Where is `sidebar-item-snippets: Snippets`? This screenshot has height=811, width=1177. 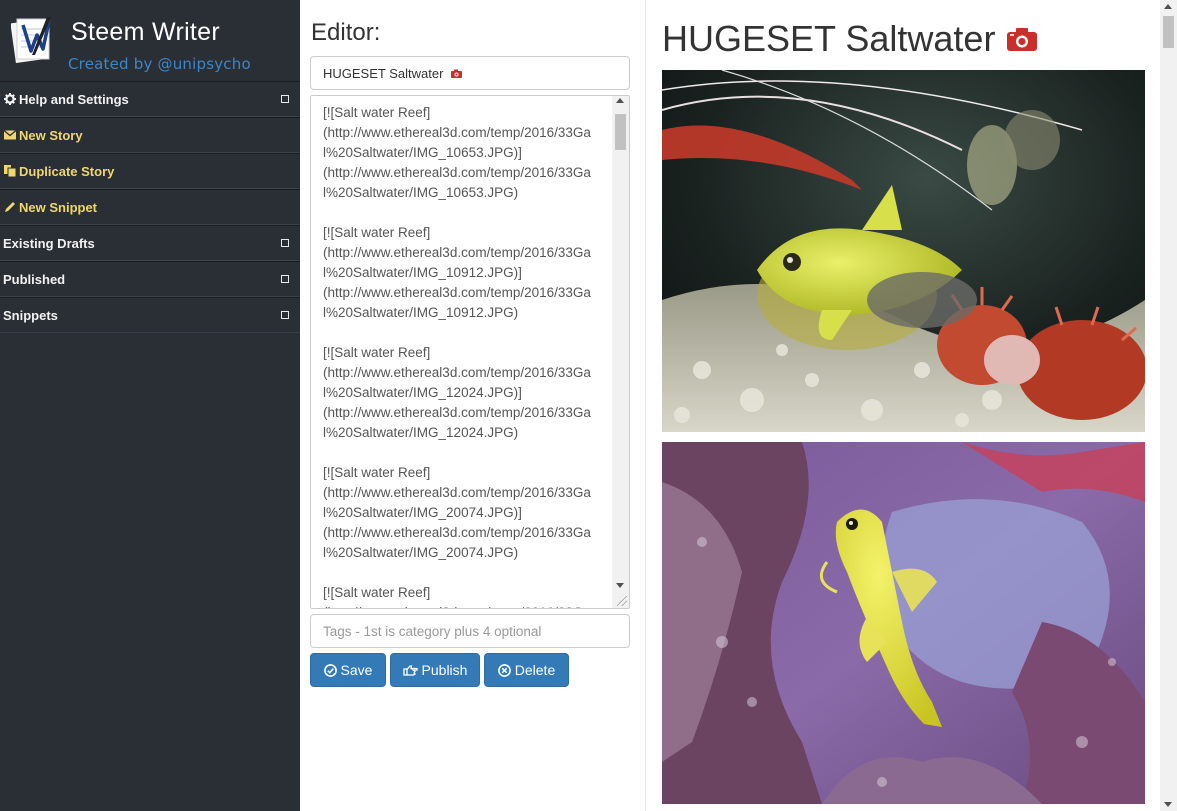 sidebar-item-snippets: Snippets is located at coordinates (150, 315).